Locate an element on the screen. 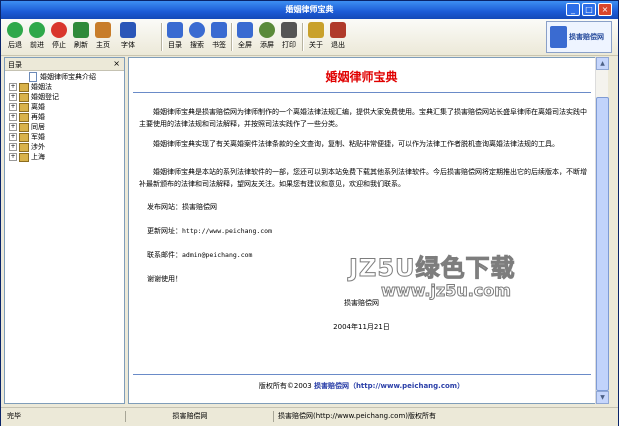 Image resolution: width=621 pixels, height=428 pixels. refresh-button: 刷新 is located at coordinates (81, 36).